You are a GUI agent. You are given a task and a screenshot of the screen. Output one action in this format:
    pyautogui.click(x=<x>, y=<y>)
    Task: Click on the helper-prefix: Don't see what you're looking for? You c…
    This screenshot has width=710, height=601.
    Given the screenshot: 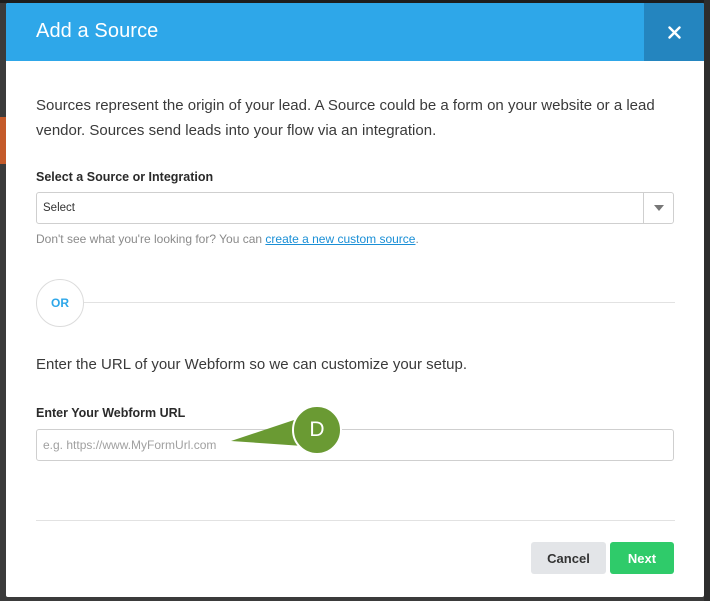 What is the action you would take?
    pyautogui.click(x=151, y=239)
    